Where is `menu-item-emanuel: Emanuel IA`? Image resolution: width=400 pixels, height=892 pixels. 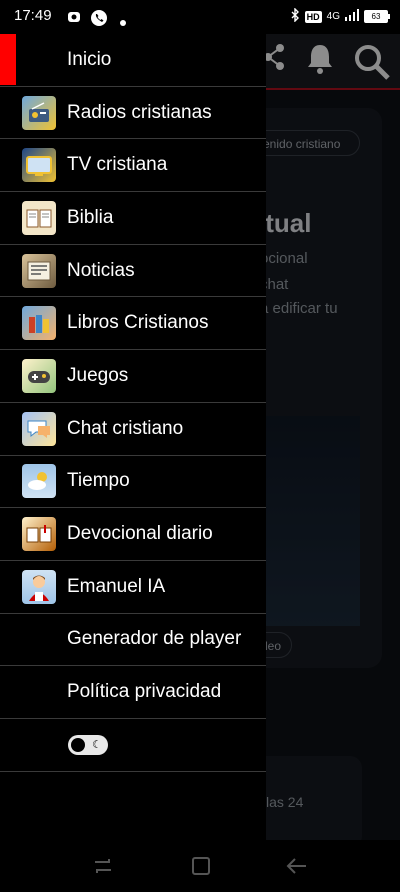 menu-item-emanuel: Emanuel IA is located at coordinates (133, 587).